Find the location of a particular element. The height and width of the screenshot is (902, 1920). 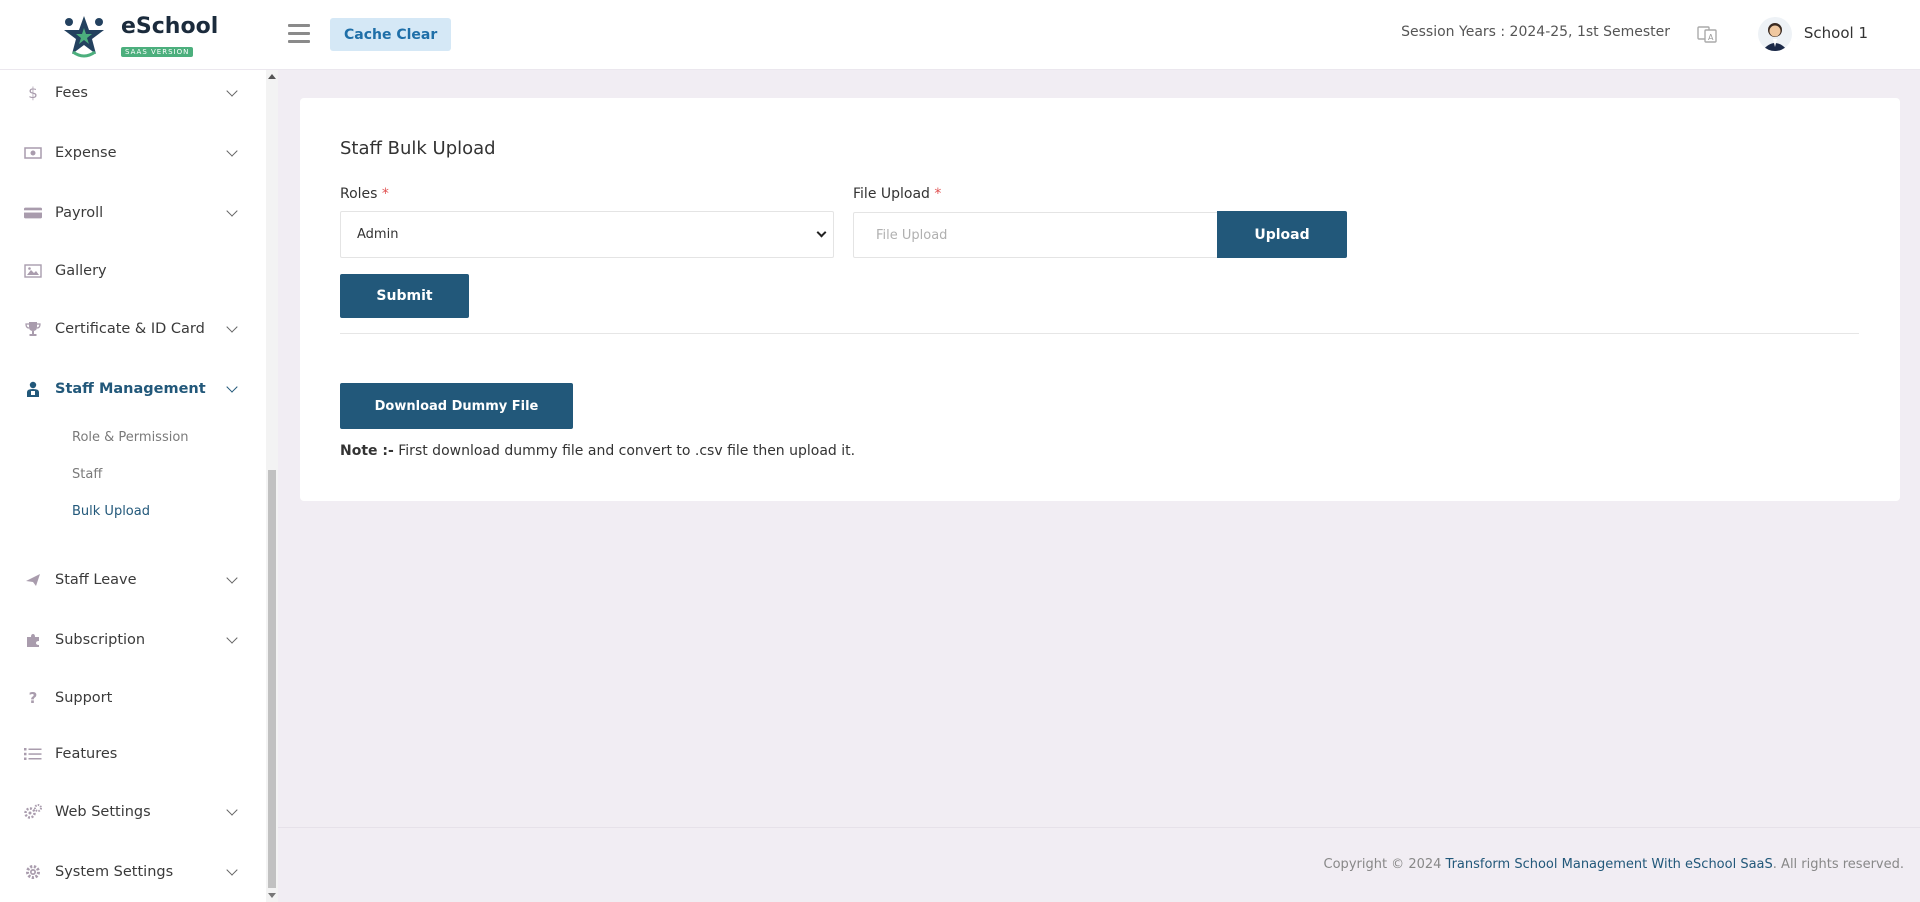

sidebar-item-label: Expense is located at coordinates (86, 153).